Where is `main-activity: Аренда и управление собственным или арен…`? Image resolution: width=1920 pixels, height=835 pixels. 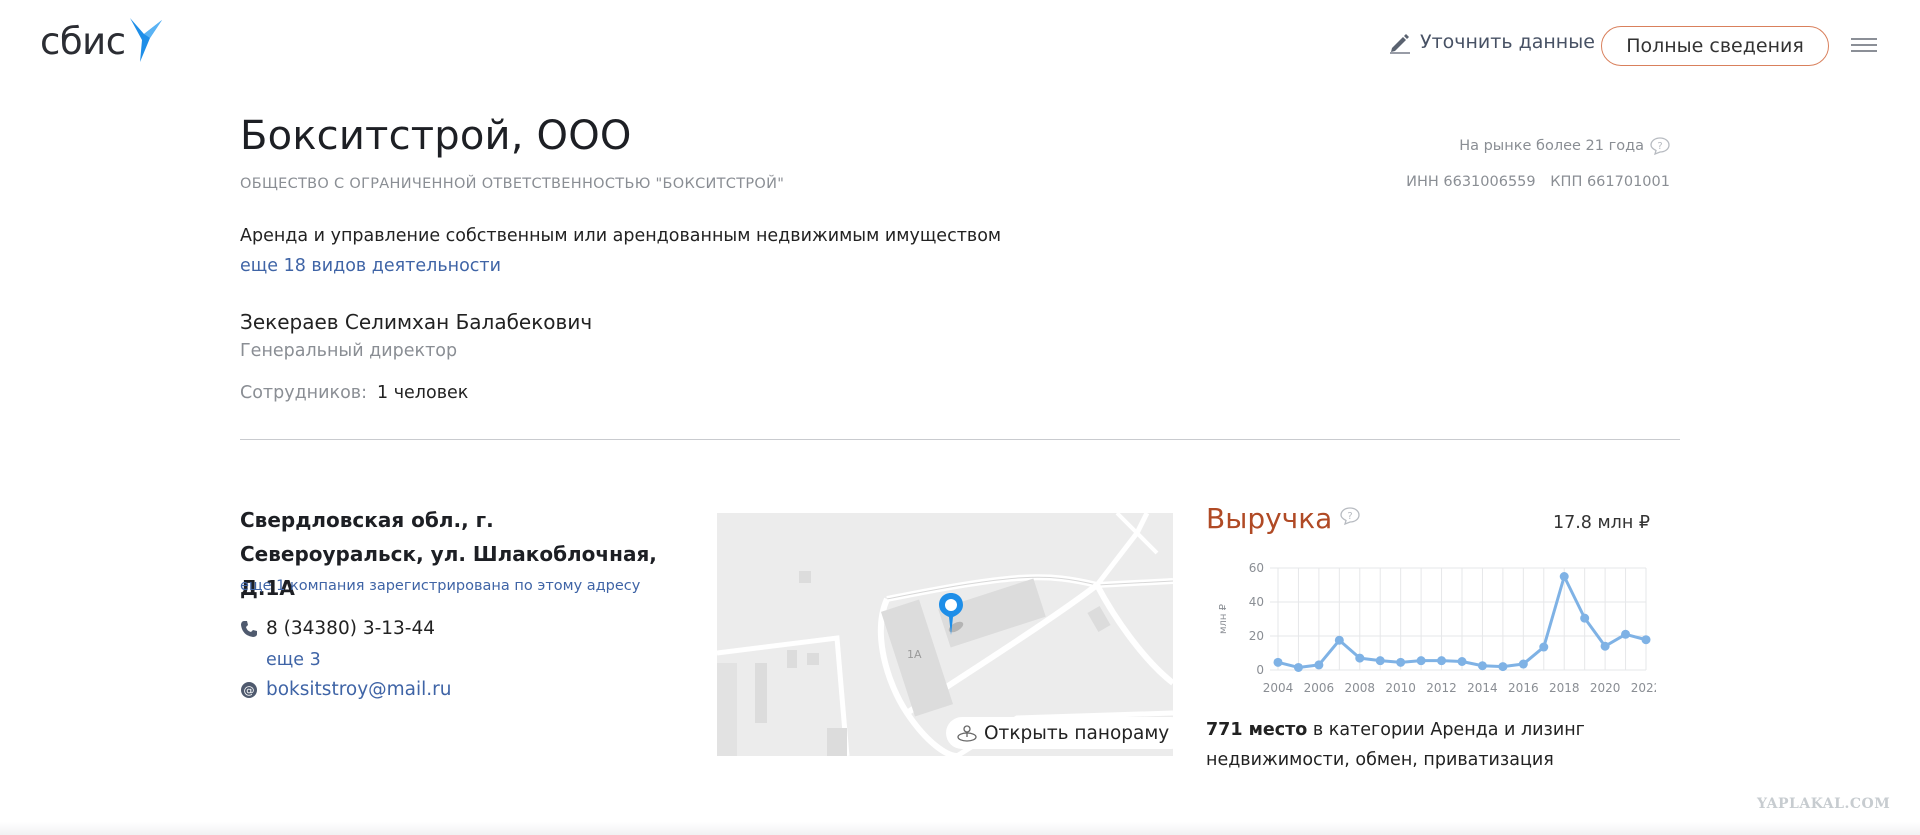 main-activity: Аренда и управление собственным или арен… is located at coordinates (621, 236).